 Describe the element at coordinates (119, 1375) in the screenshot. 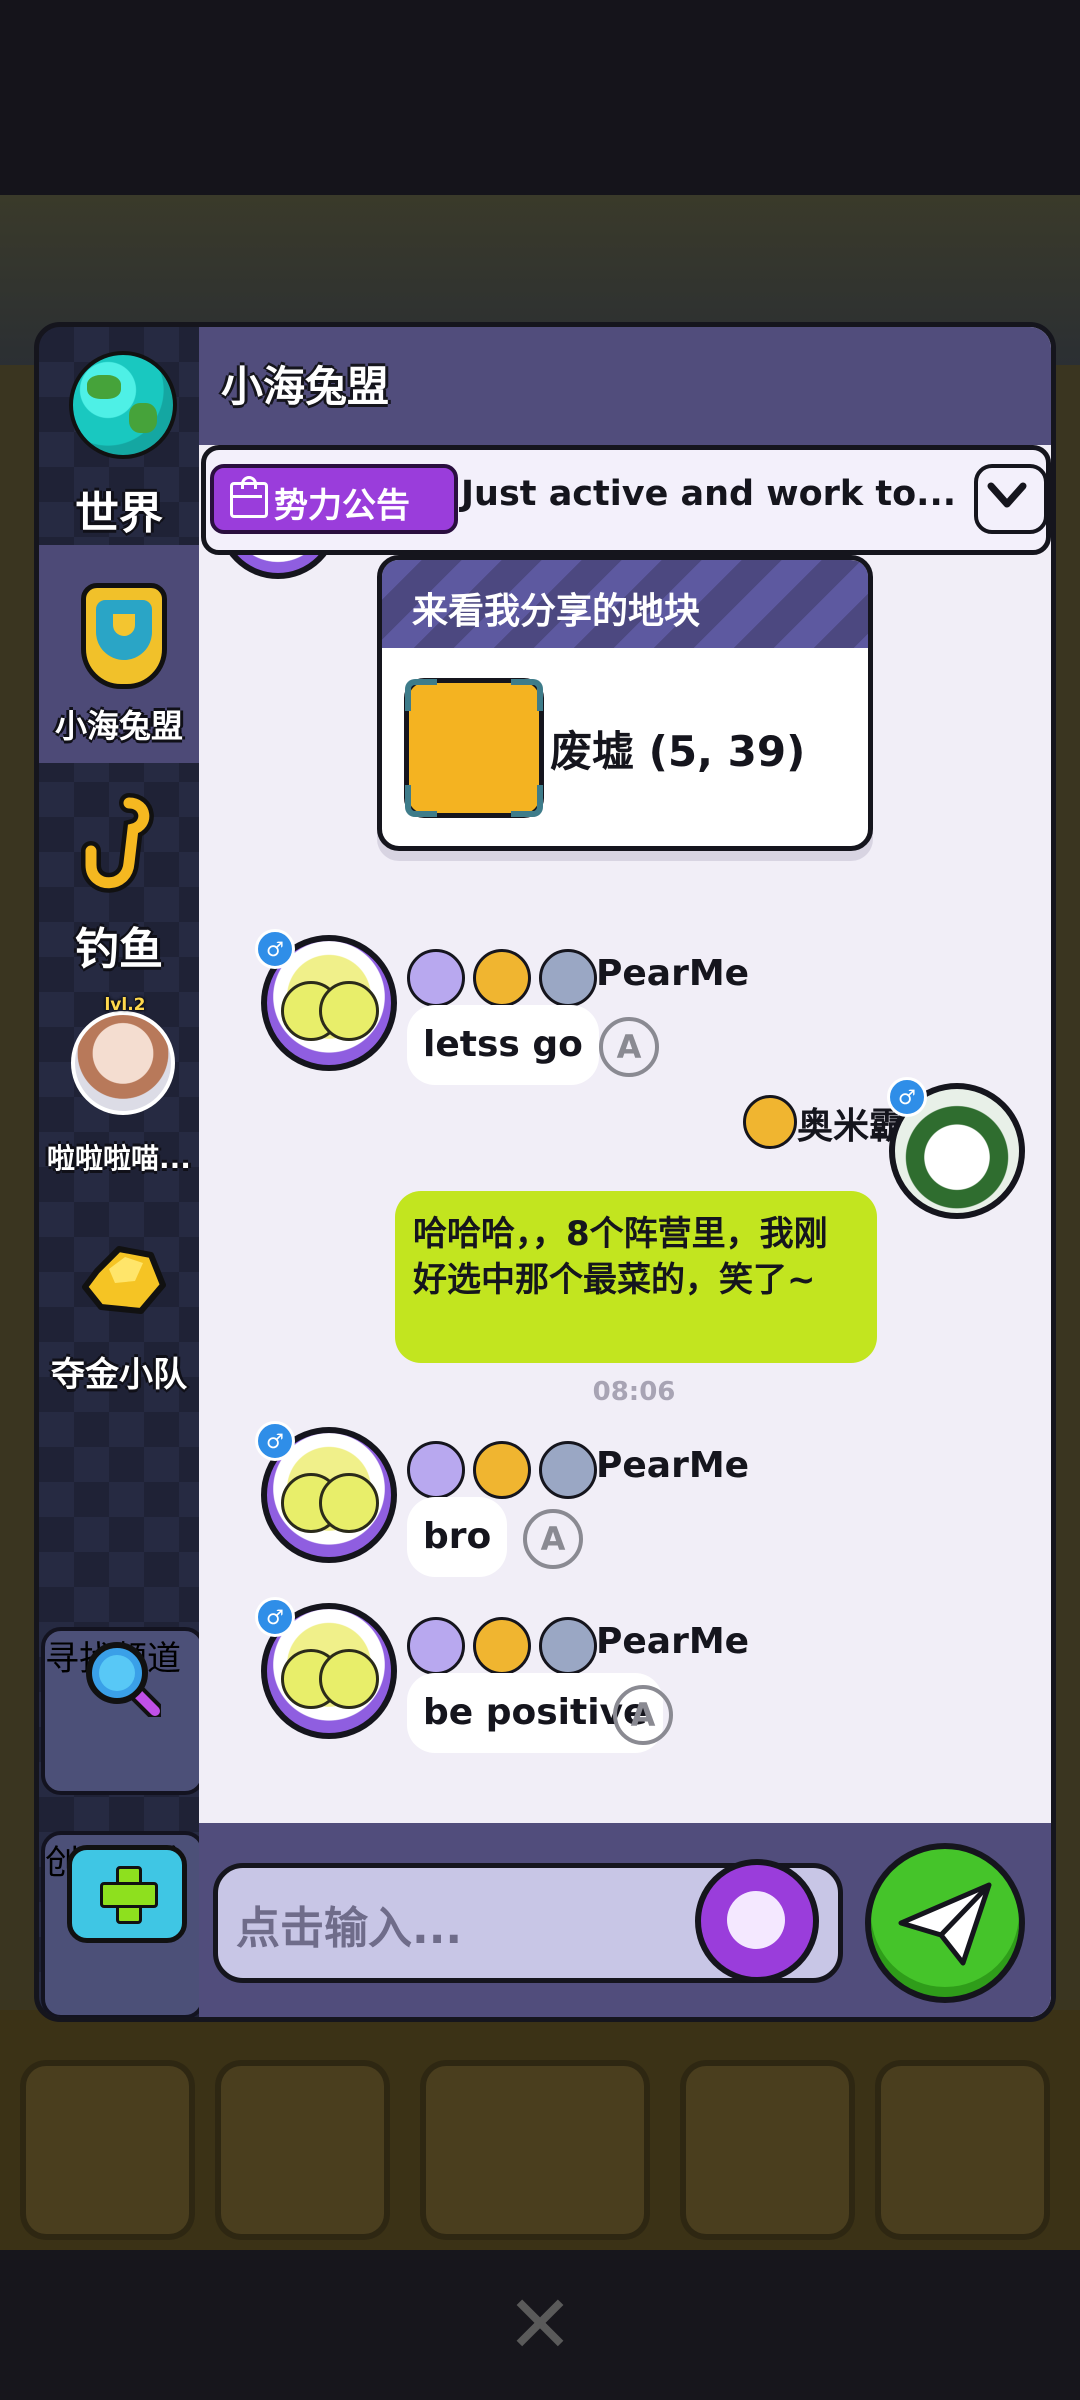

I see `sidebar-item-label: 夺金小队` at that location.